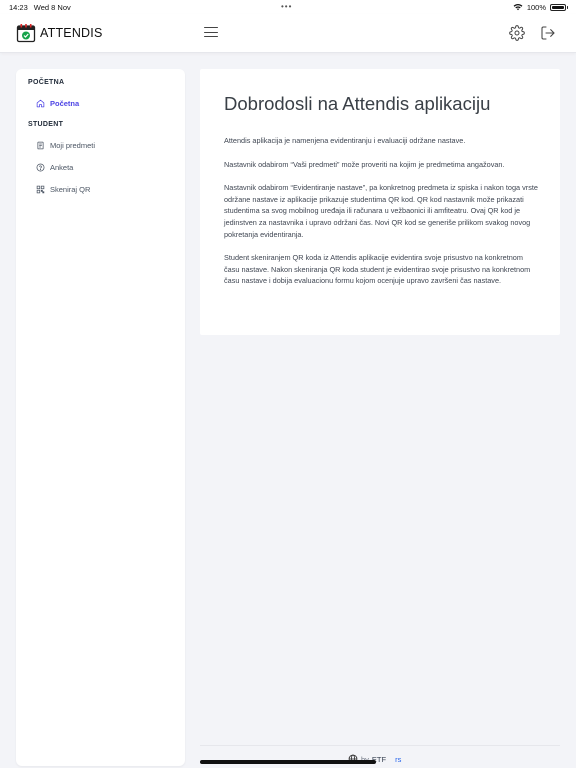 This screenshot has height=768, width=576. Describe the element at coordinates (357, 103) in the screenshot. I see `page-title: Dobrodosli na Attendis aplikaciju` at that location.